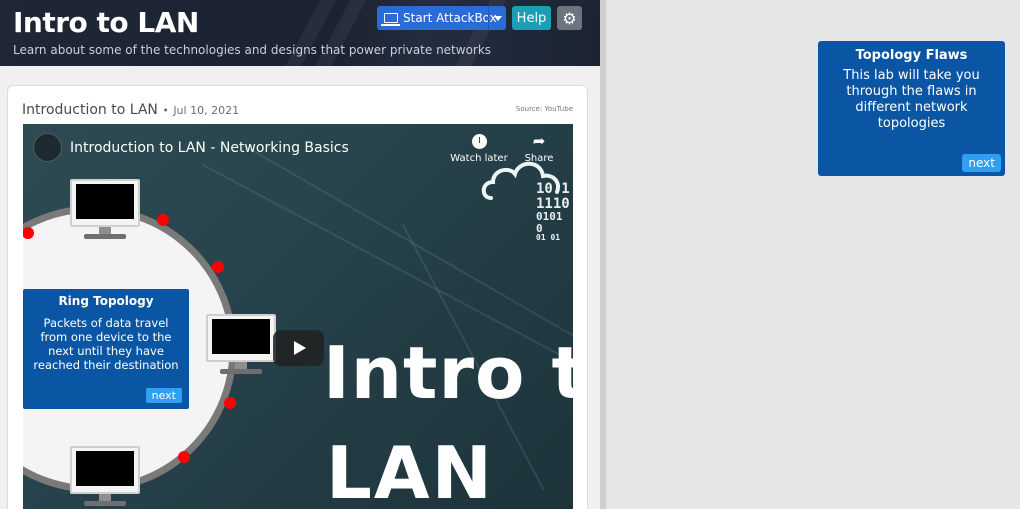  What do you see at coordinates (553, 189) in the screenshot?
I see `binary-line: 10 1` at bounding box center [553, 189].